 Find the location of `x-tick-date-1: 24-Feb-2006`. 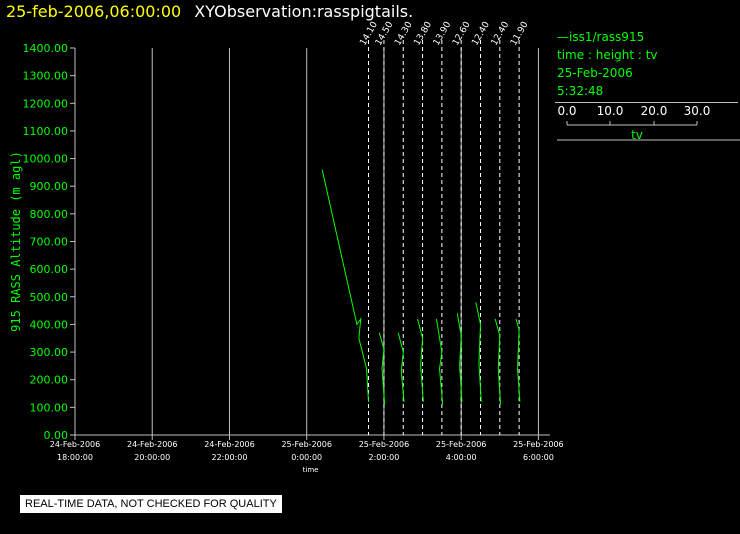

x-tick-date-1: 24-Feb-2006 is located at coordinates (152, 444).